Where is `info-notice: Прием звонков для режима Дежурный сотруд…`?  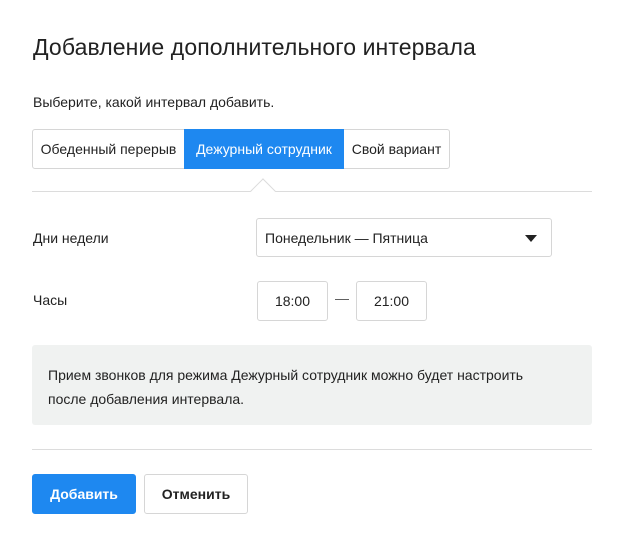 info-notice: Прием звонков для режима Дежурный сотруд… is located at coordinates (312, 385).